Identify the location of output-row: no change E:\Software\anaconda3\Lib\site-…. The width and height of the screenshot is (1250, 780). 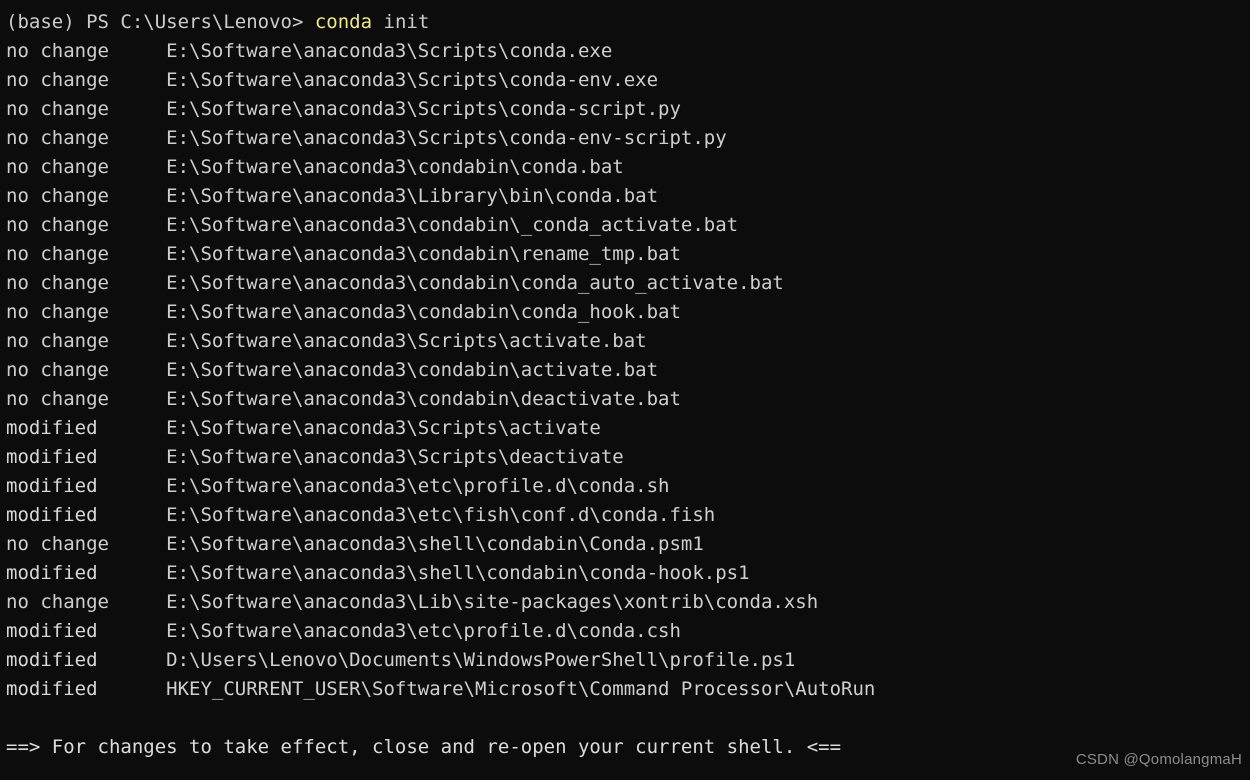
(628, 602).